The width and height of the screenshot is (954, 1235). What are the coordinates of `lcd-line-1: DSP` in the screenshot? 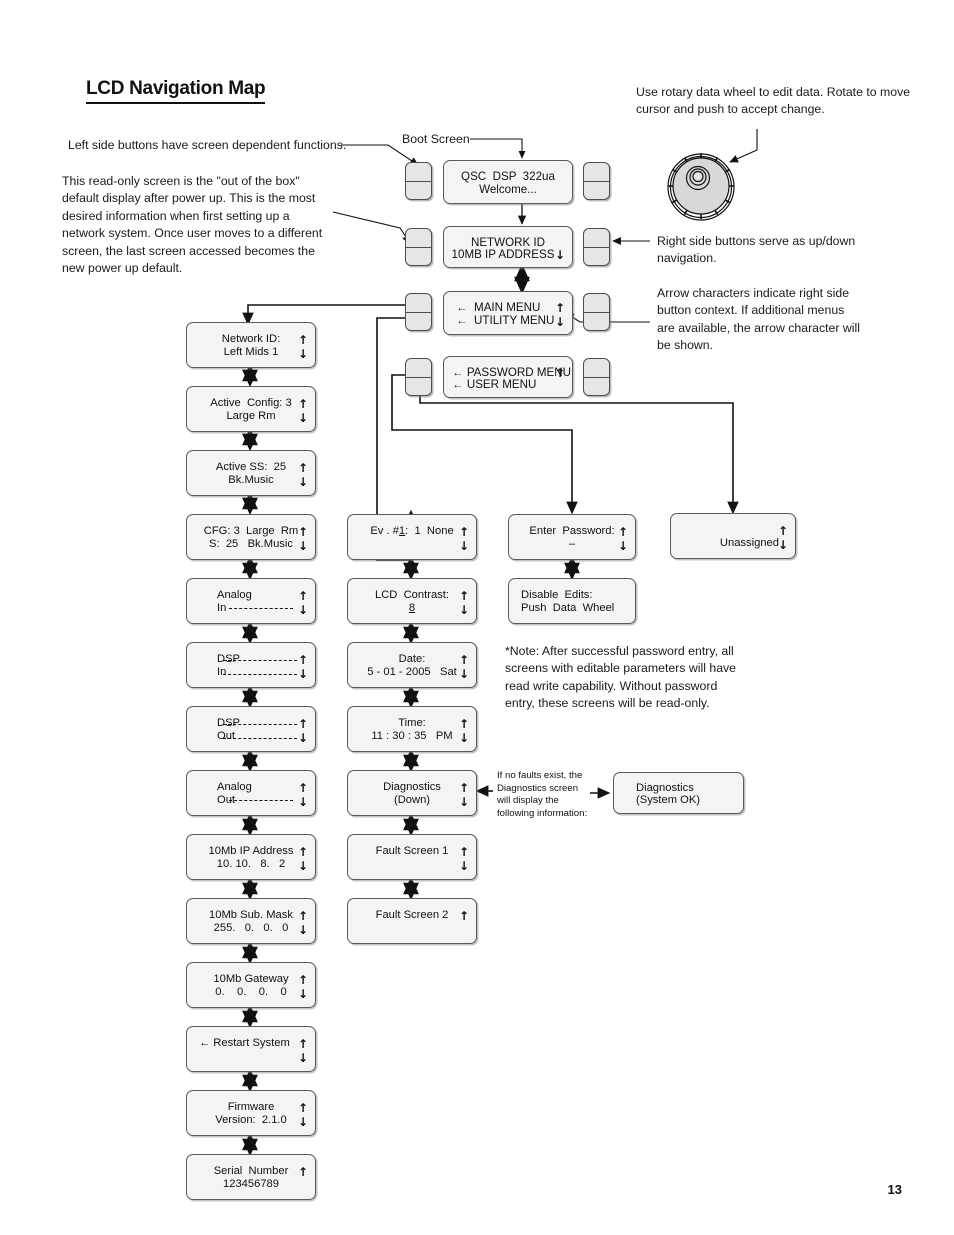 It's located at (229, 658).